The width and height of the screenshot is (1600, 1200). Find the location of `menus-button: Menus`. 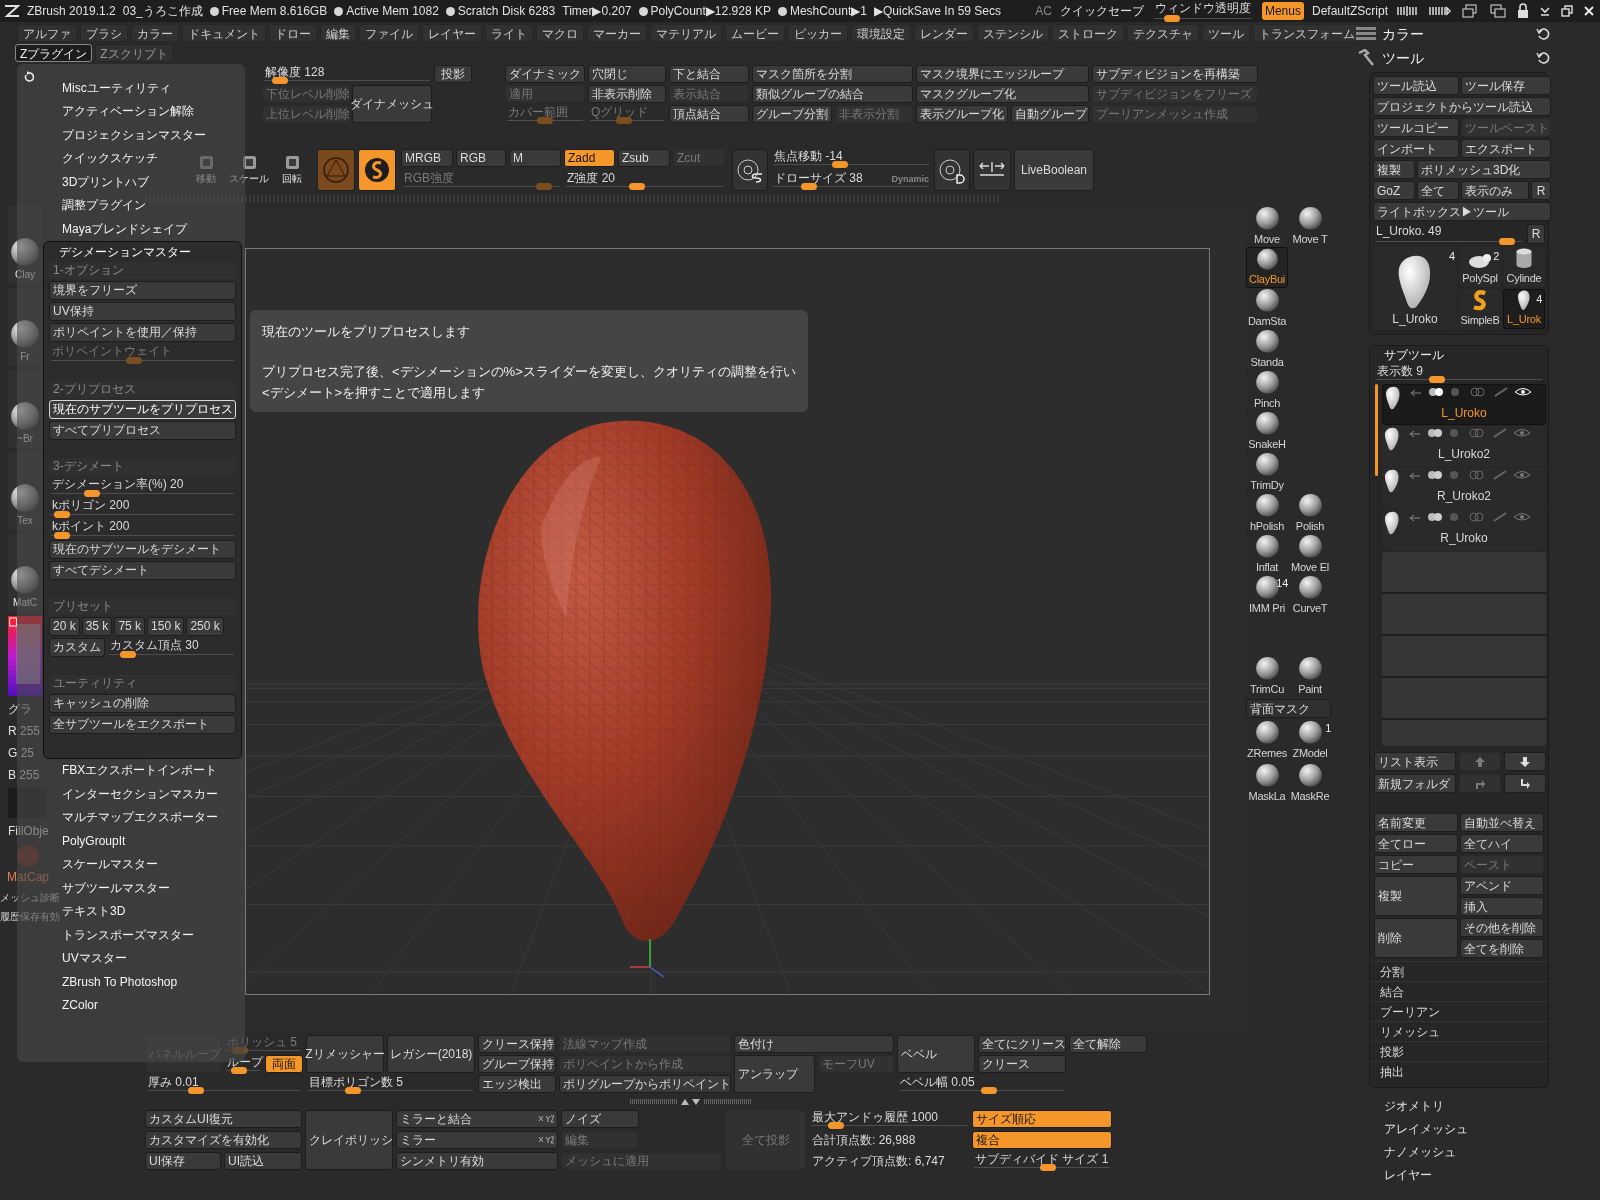

menus-button: Menus is located at coordinates (1282, 11).